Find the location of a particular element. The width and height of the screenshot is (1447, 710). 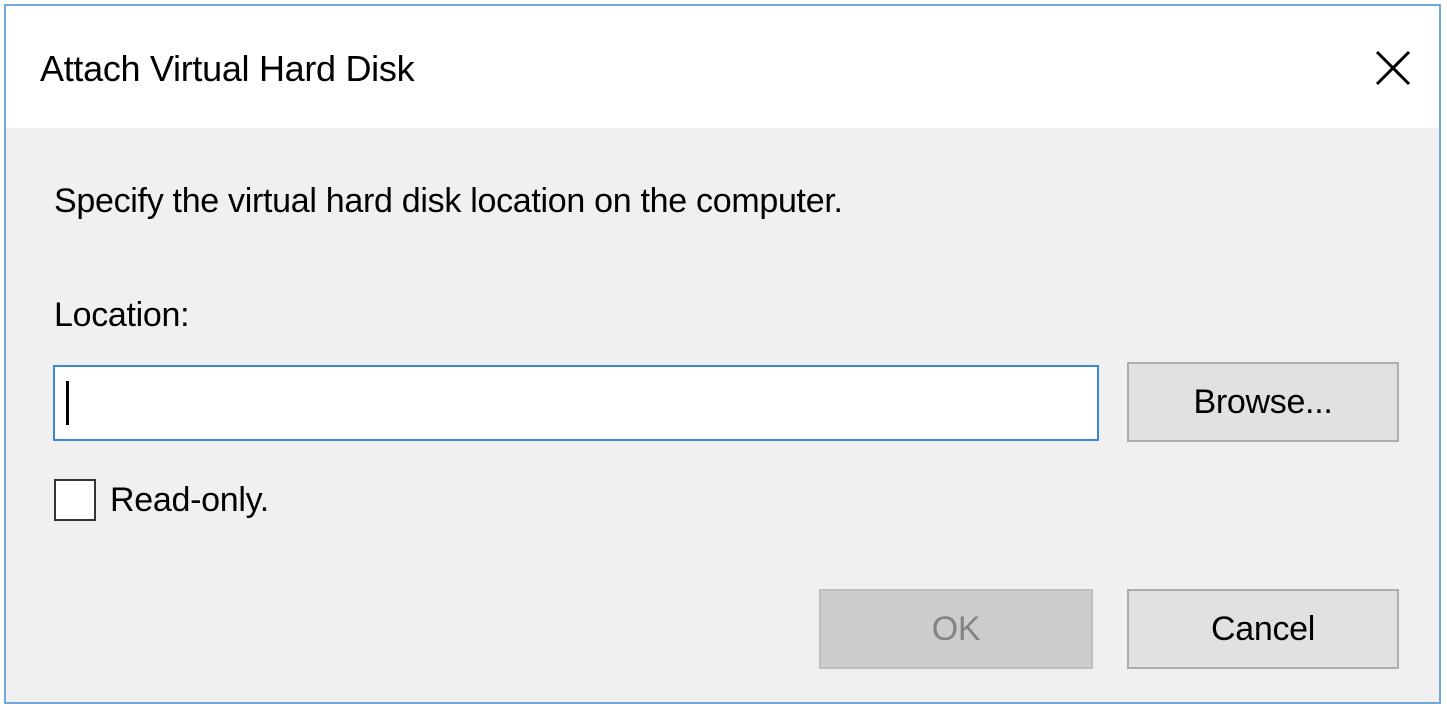

close-icon is located at coordinates (1393, 68).